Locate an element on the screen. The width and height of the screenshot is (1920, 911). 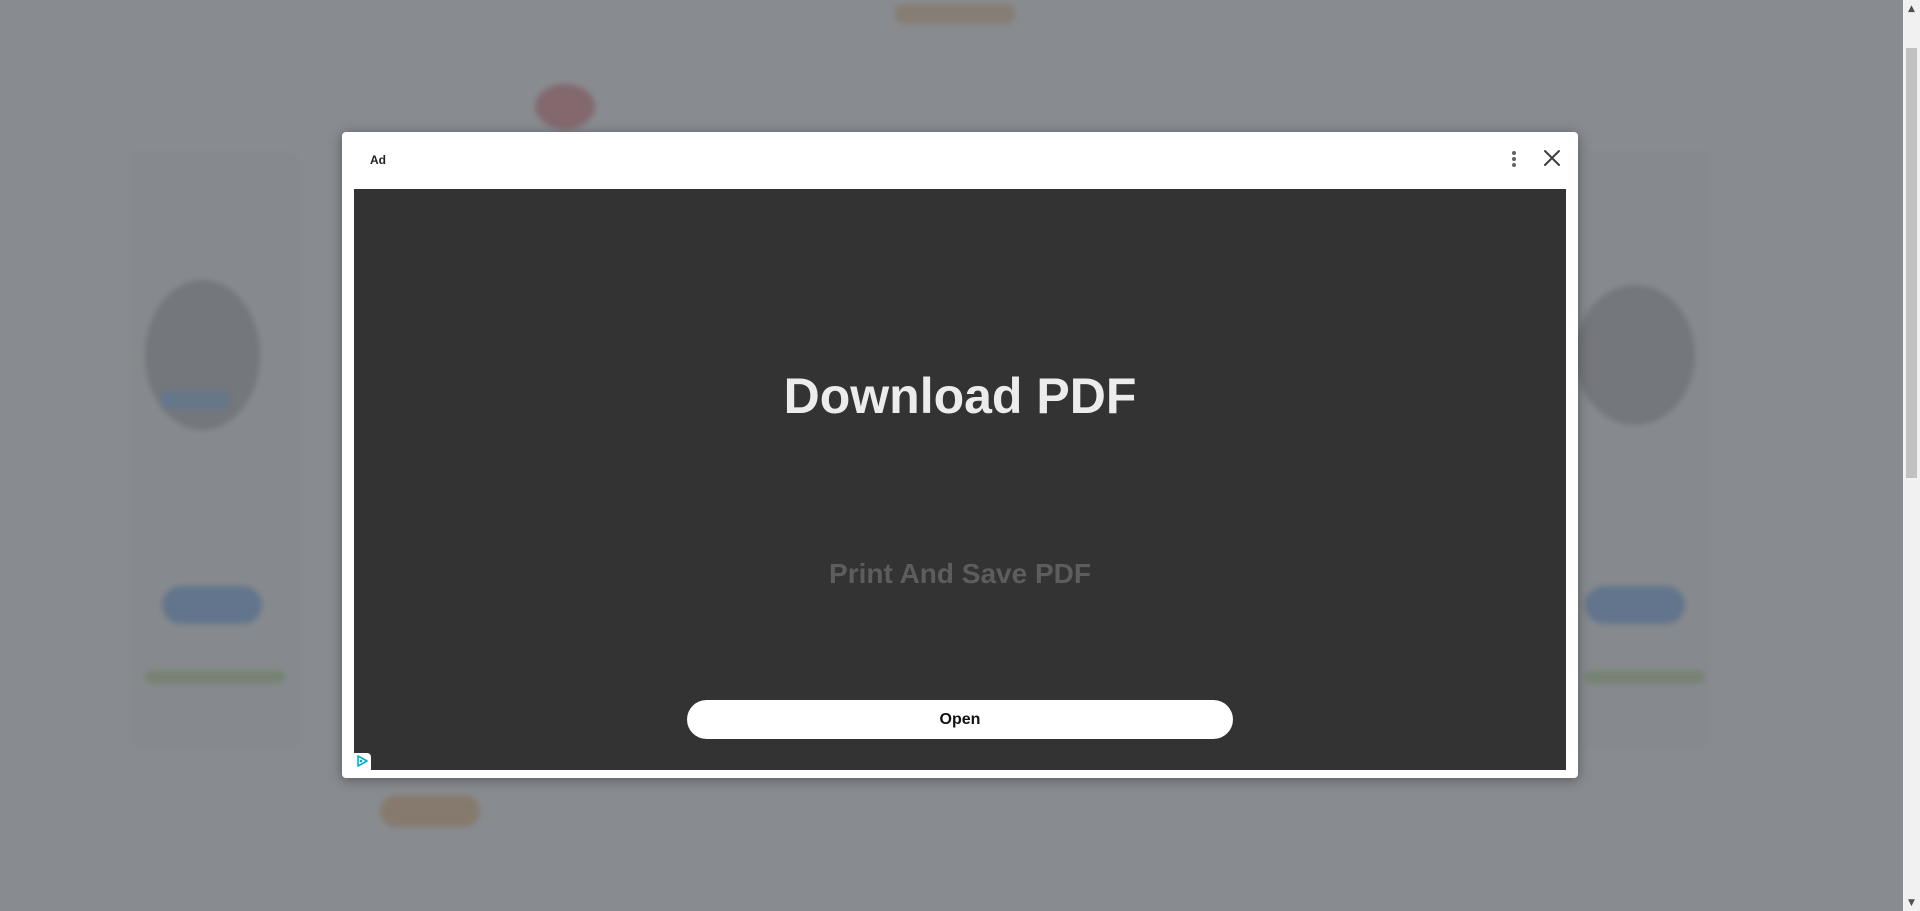
page-scrollbar: ▲ ▼ is located at coordinates (1911, 455).